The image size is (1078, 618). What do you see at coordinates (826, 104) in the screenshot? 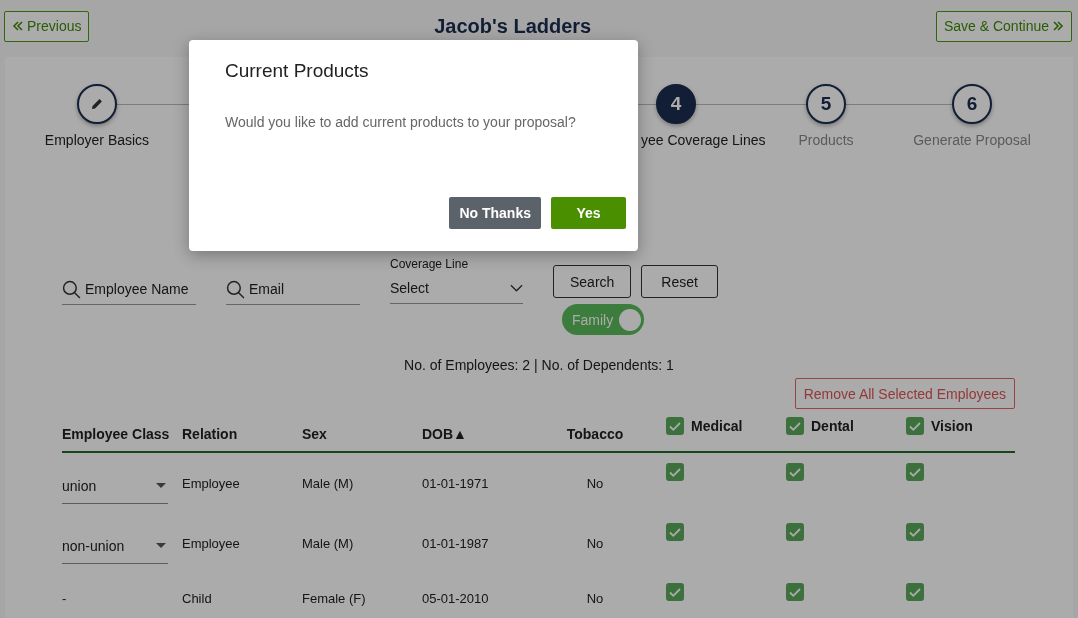
I see `step-circle: 5` at bounding box center [826, 104].